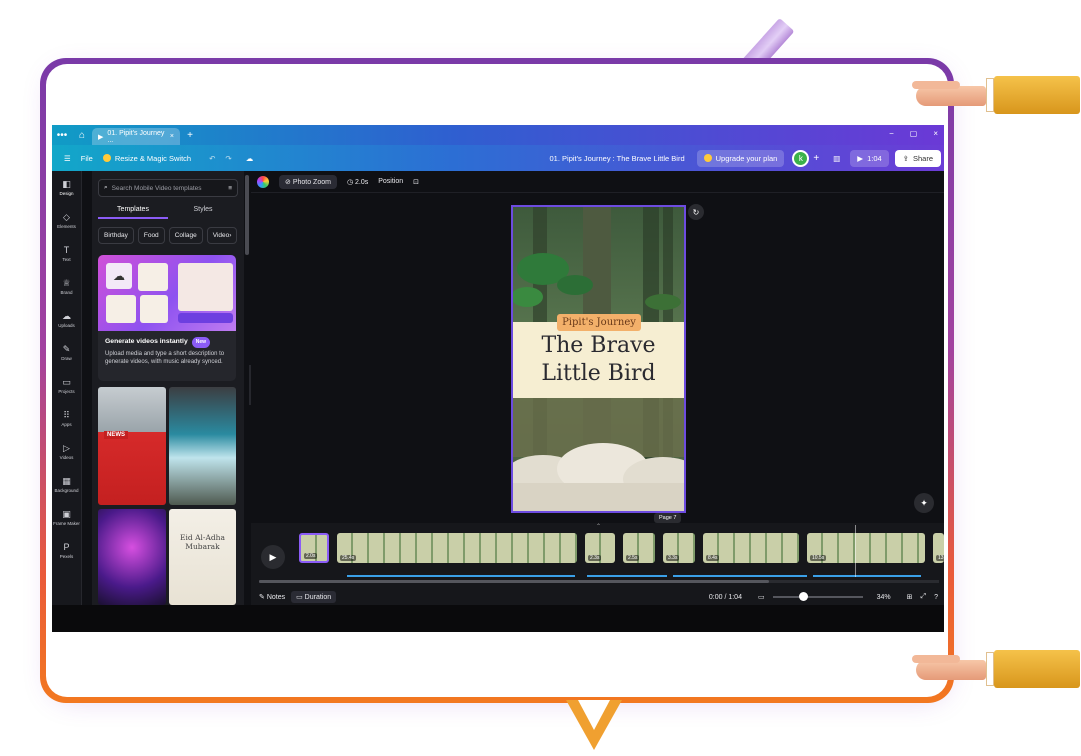 The width and height of the screenshot is (1081, 756). Describe the element at coordinates (866, 548) in the screenshot. I see `timeline-clip: 10.5s` at that location.